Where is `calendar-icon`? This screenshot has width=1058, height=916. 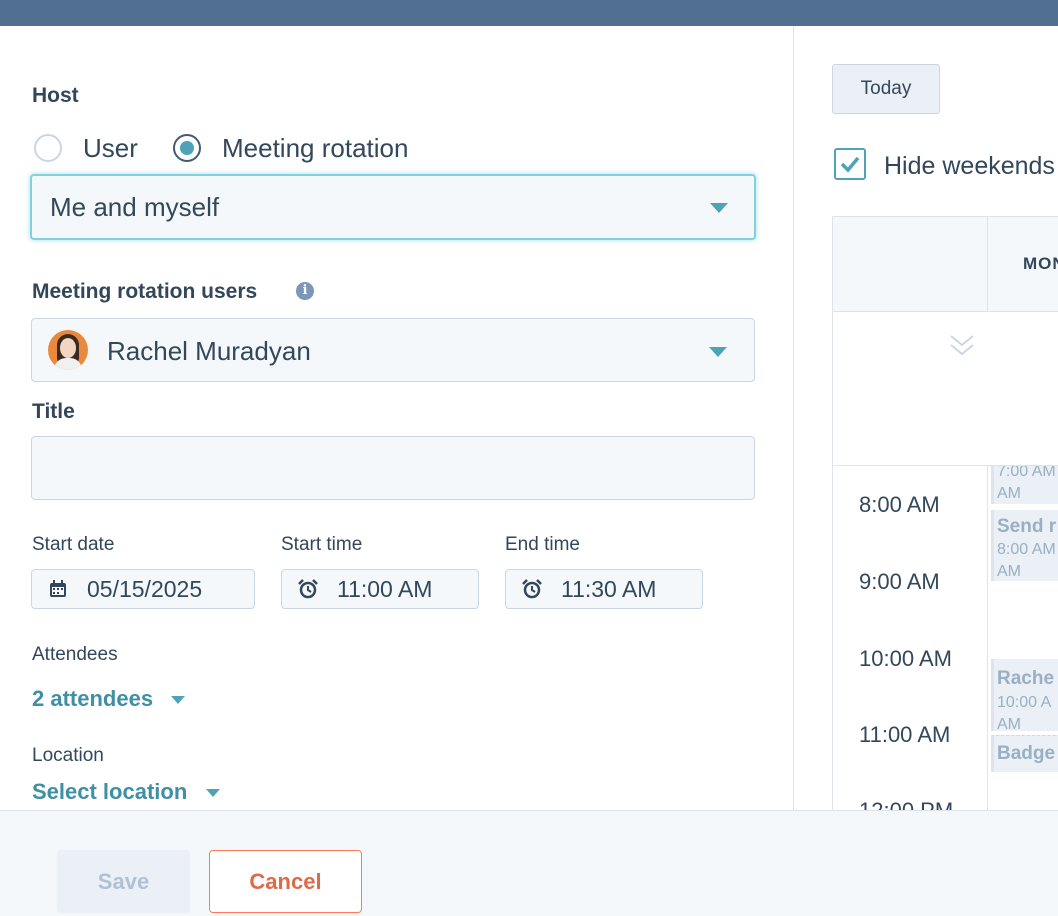
calendar-icon is located at coordinates (58, 588).